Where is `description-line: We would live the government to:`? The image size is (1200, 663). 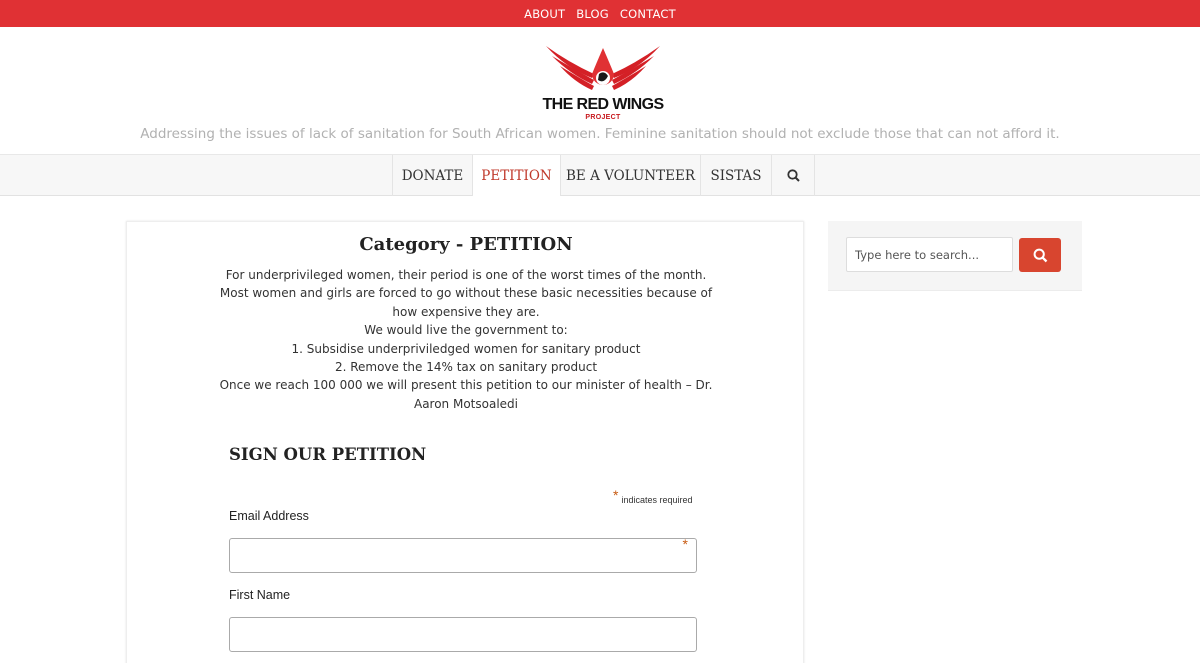 description-line: We would live the government to: is located at coordinates (466, 330).